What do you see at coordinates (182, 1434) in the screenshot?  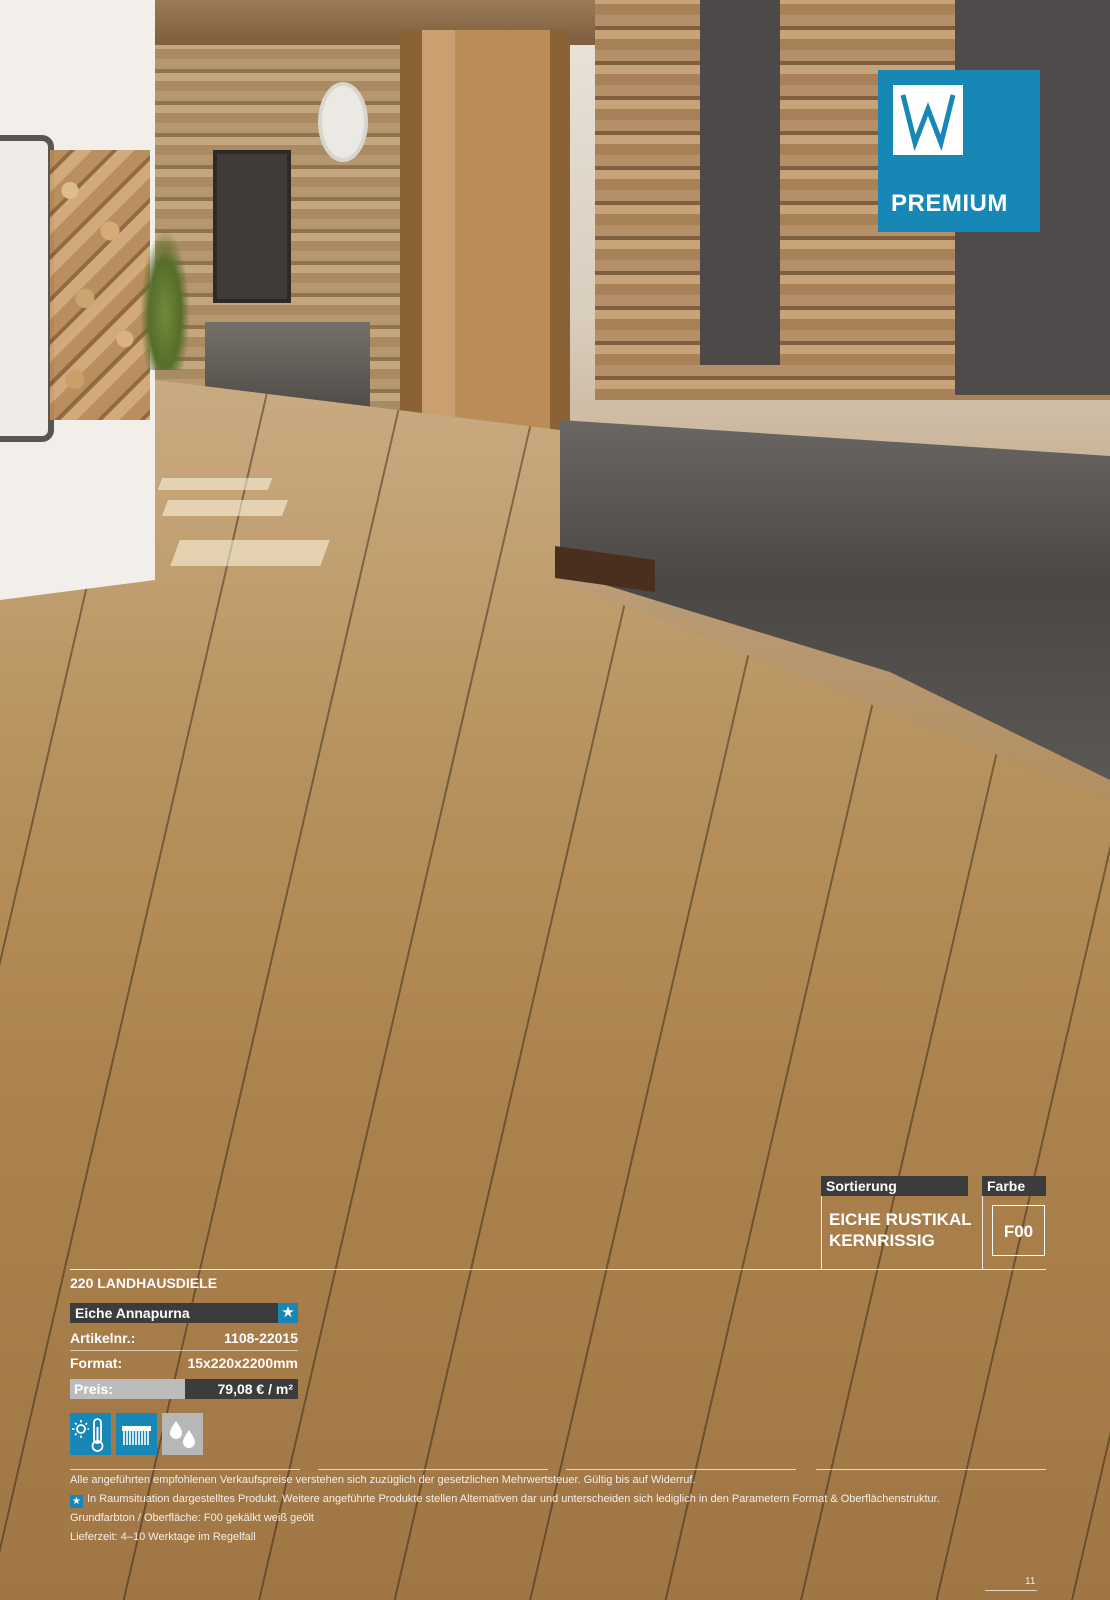 I see `water-drops-icon` at bounding box center [182, 1434].